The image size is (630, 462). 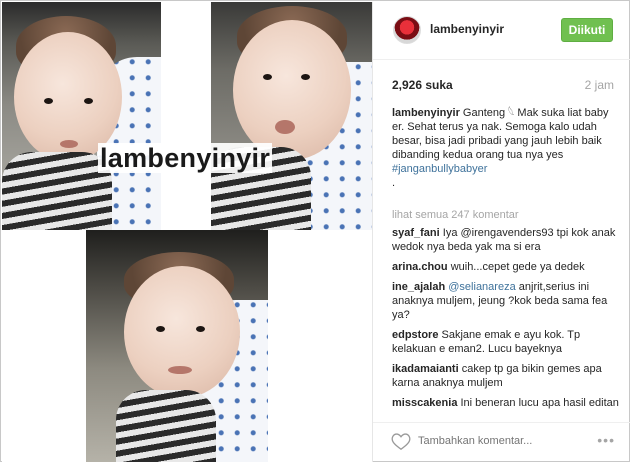 I want to click on comment-item: arina.chou wuih...cepet gede ya dedek, so click(x=507, y=267).